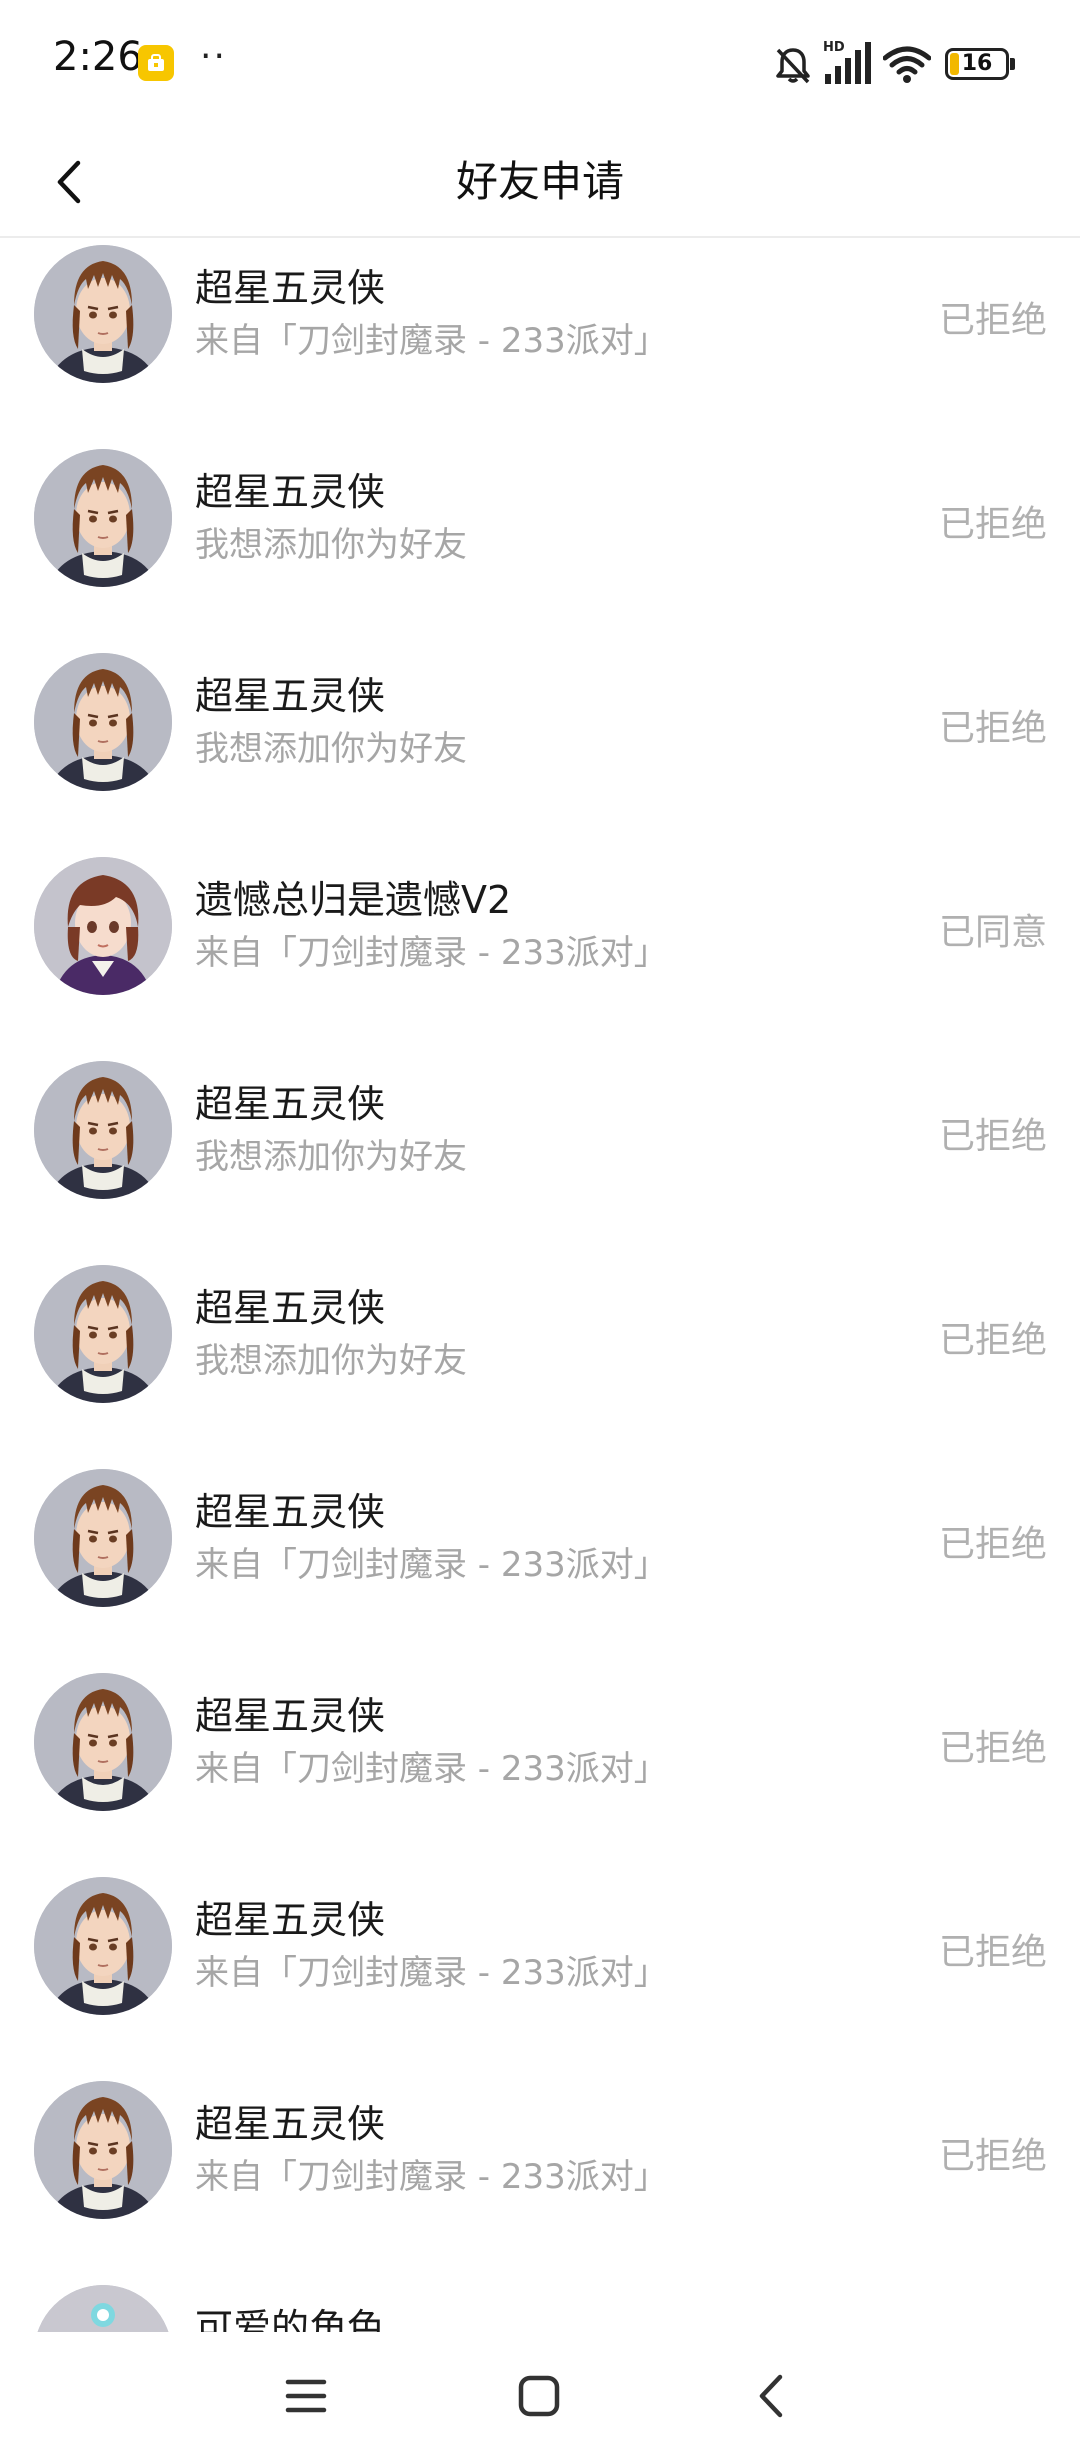 The image size is (1080, 2460). Describe the element at coordinates (907, 64) in the screenshot. I see `wifi-icon` at that location.